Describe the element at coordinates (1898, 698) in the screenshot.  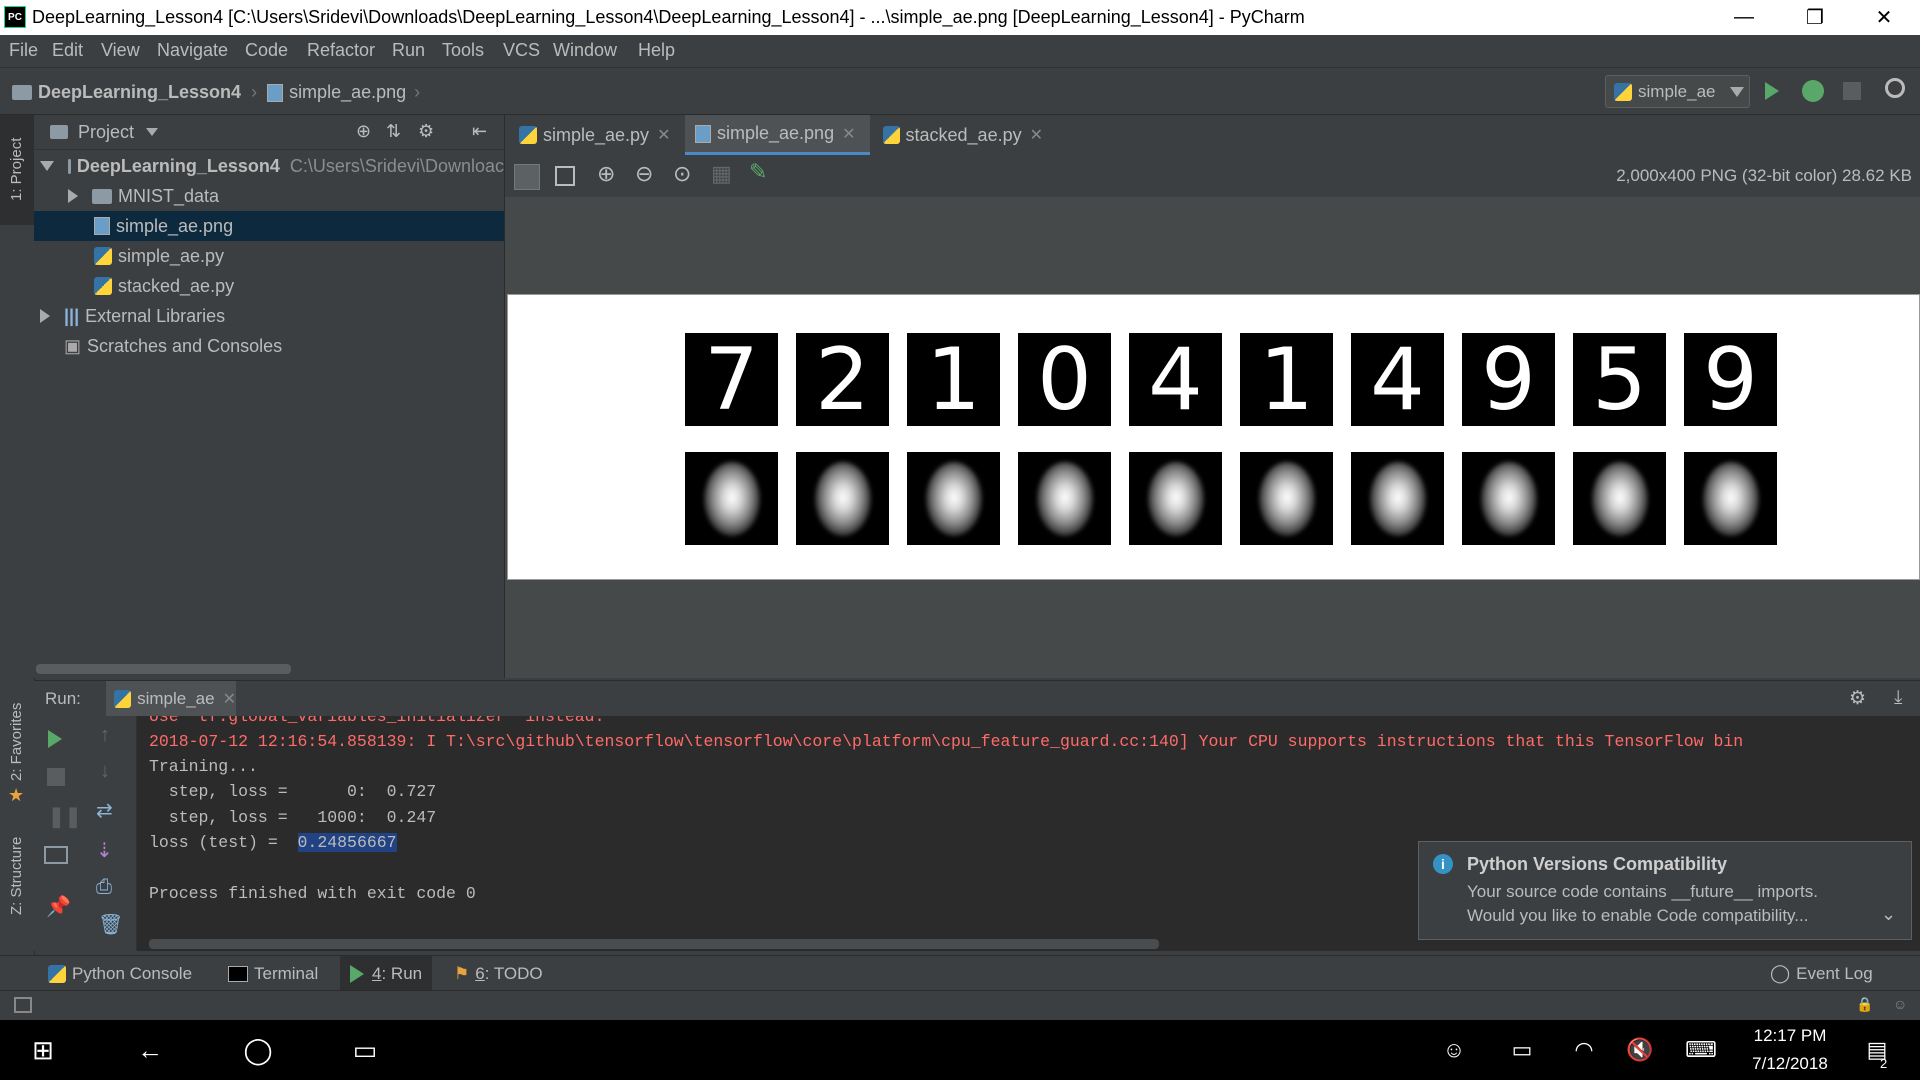
I see `hide-panel-icon: ⤓` at that location.